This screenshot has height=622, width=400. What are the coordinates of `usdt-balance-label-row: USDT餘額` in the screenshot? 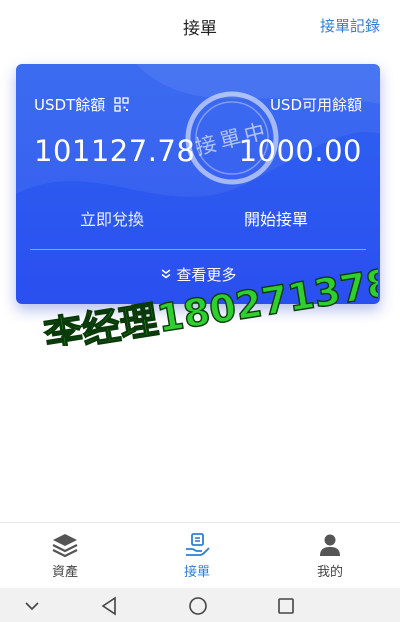 It's located at (81, 104).